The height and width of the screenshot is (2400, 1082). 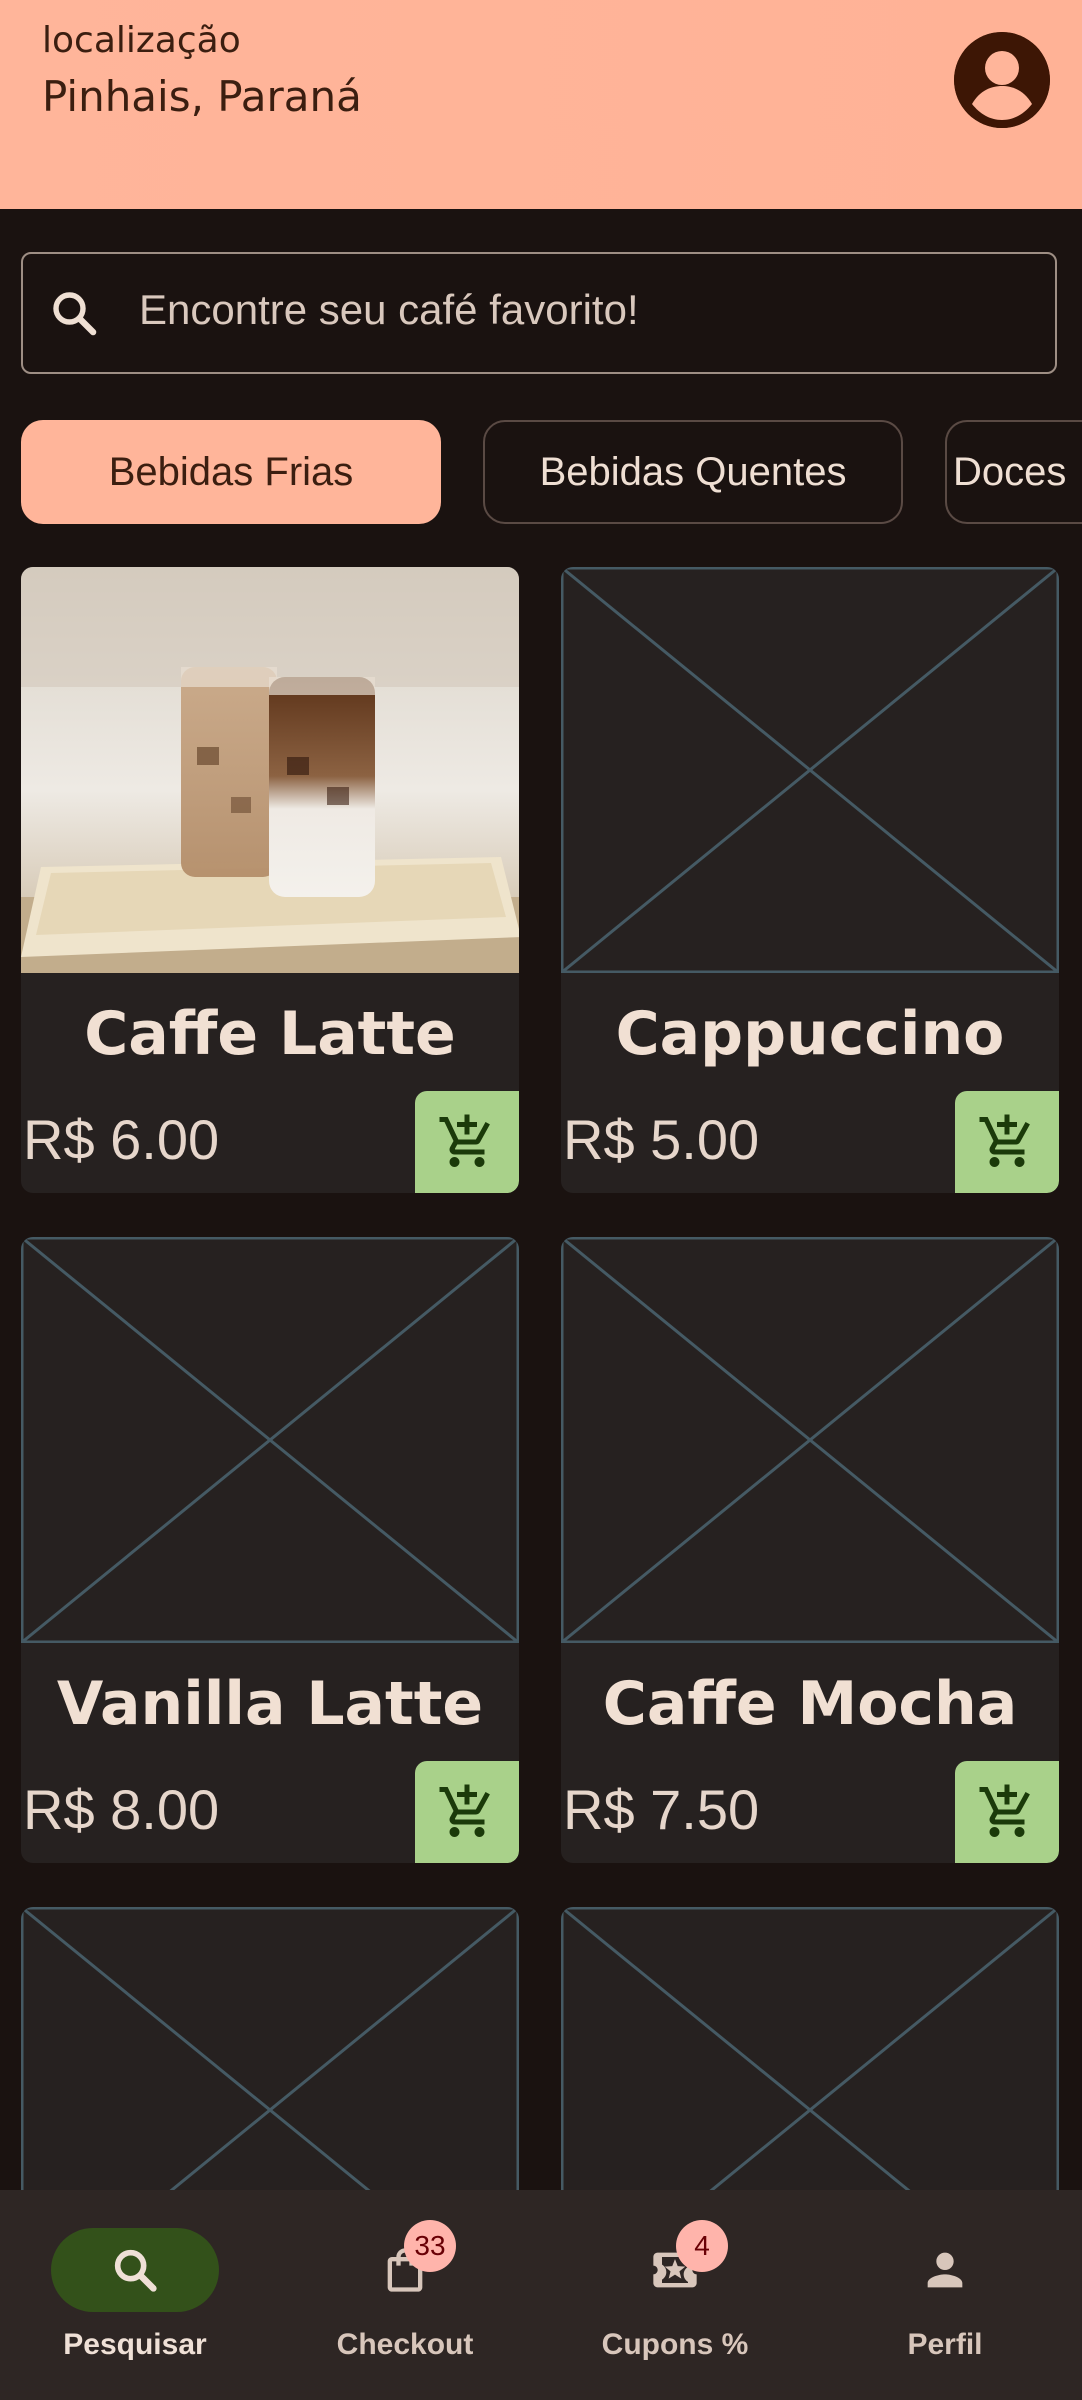 What do you see at coordinates (693, 472) in the screenshot?
I see `chip-bebidas-quentes: Bebidas Quentes` at bounding box center [693, 472].